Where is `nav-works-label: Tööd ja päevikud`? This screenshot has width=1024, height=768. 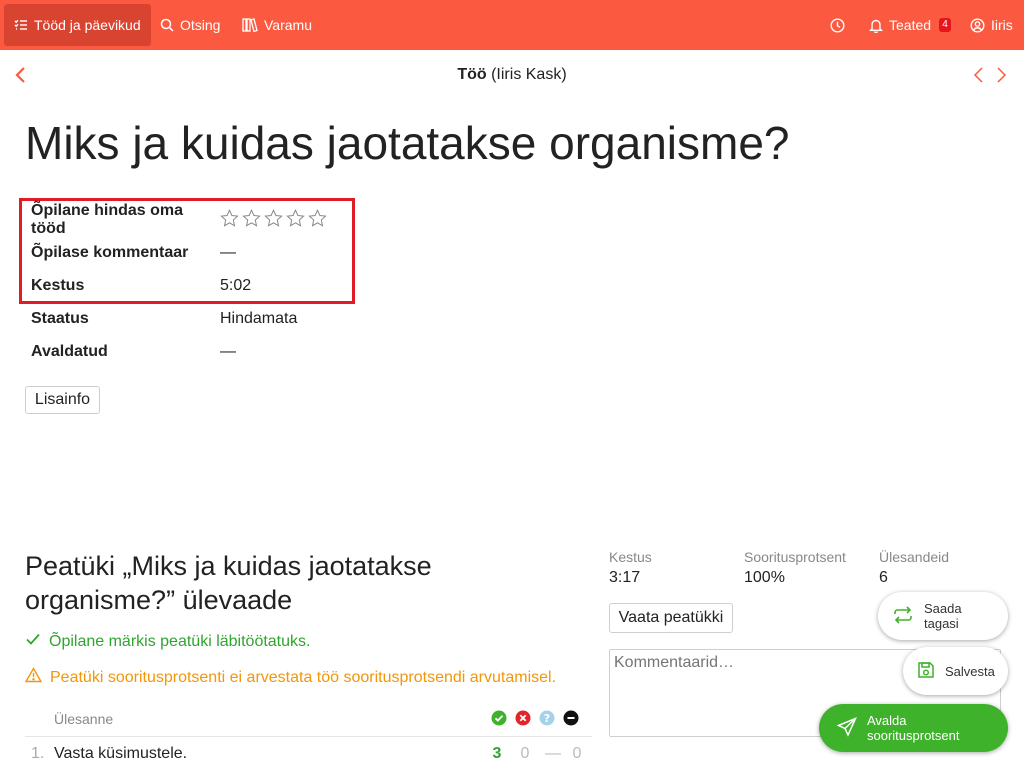 nav-works-label: Tööd ja päevikud is located at coordinates (87, 25).